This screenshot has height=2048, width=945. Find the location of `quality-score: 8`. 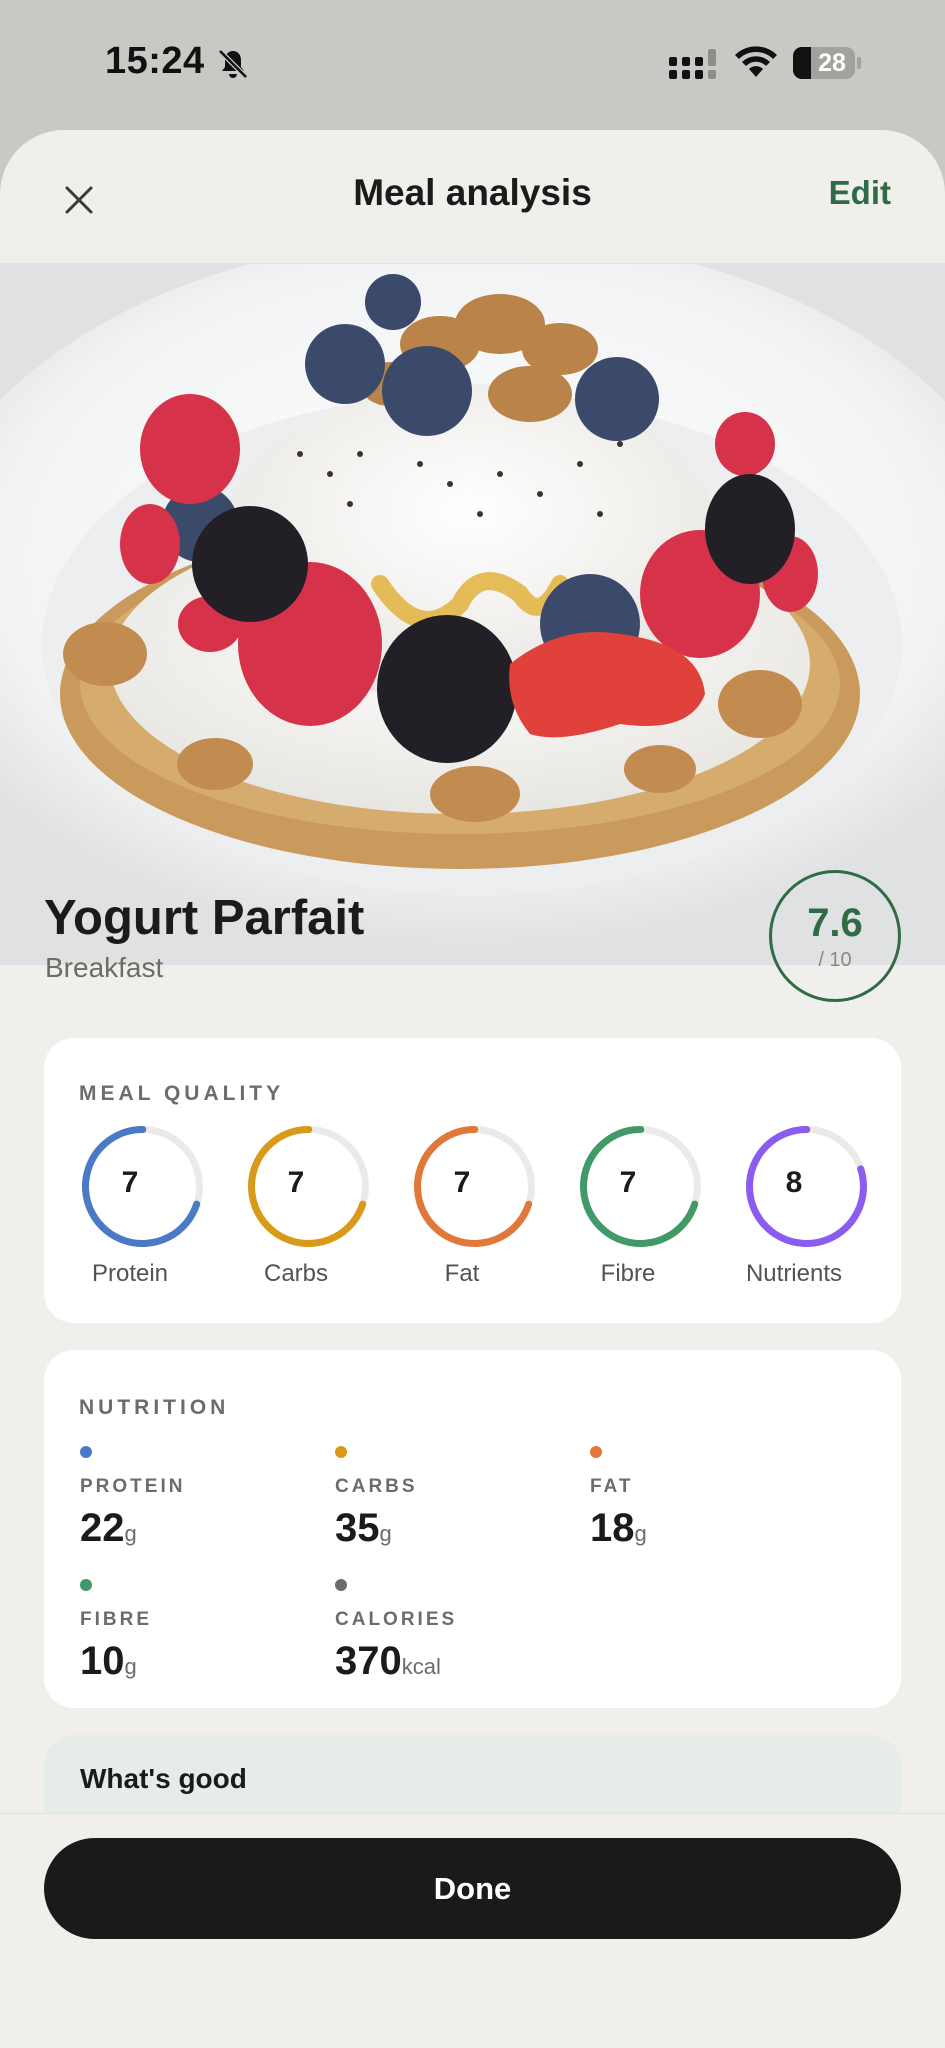

quality-score: 8 is located at coordinates (794, 1182).